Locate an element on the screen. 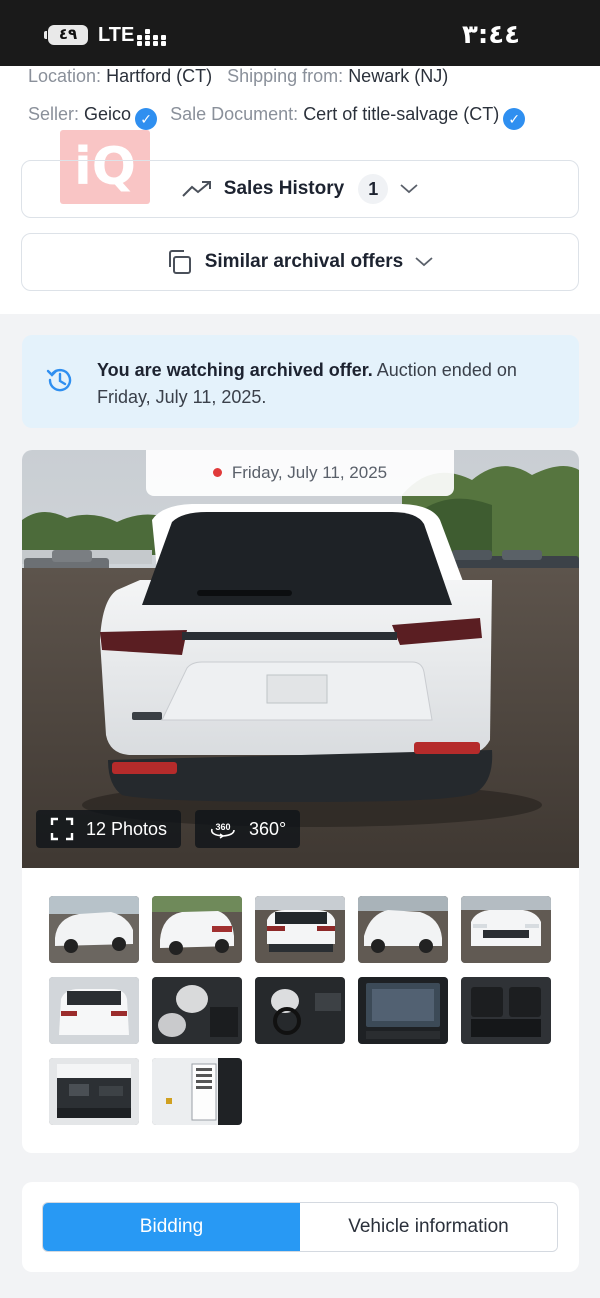 The width and height of the screenshot is (600, 1298). thumbnail-engine-bay is located at coordinates (94, 1091).